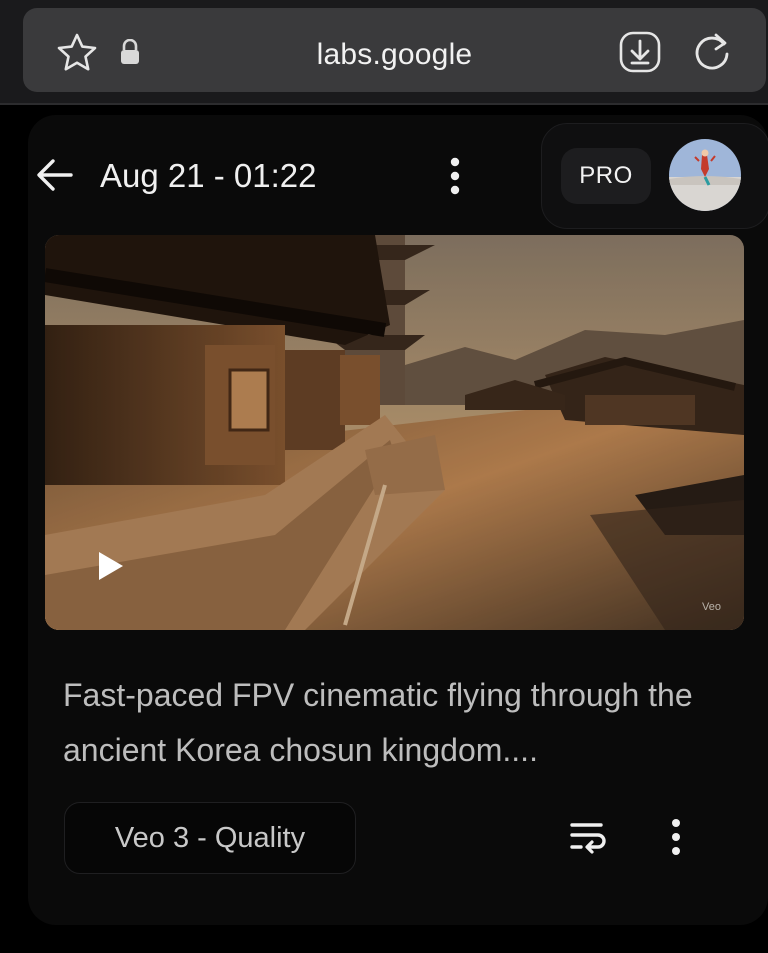 This screenshot has height=953, width=768. Describe the element at coordinates (712, 52) in the screenshot. I see `reload-icon` at that location.